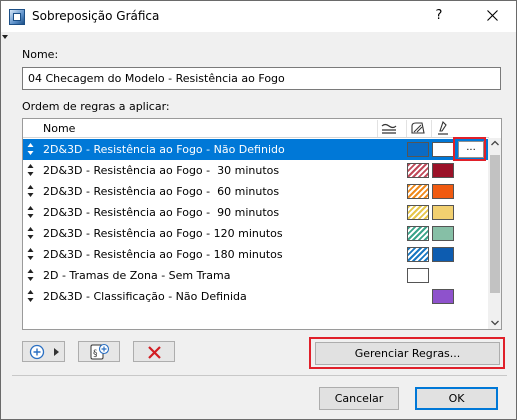 The image size is (517, 420). What do you see at coordinates (256, 128) in the screenshot?
I see `list-header: Nome` at bounding box center [256, 128].